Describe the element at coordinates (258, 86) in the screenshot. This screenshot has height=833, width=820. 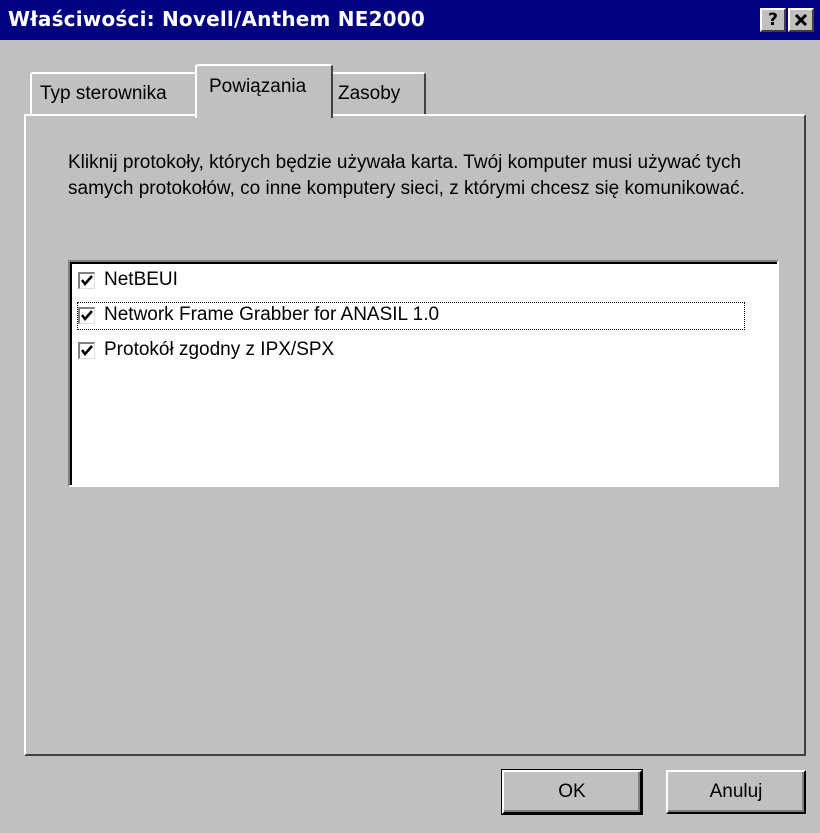
I see `tab-label: Powiązania` at that location.